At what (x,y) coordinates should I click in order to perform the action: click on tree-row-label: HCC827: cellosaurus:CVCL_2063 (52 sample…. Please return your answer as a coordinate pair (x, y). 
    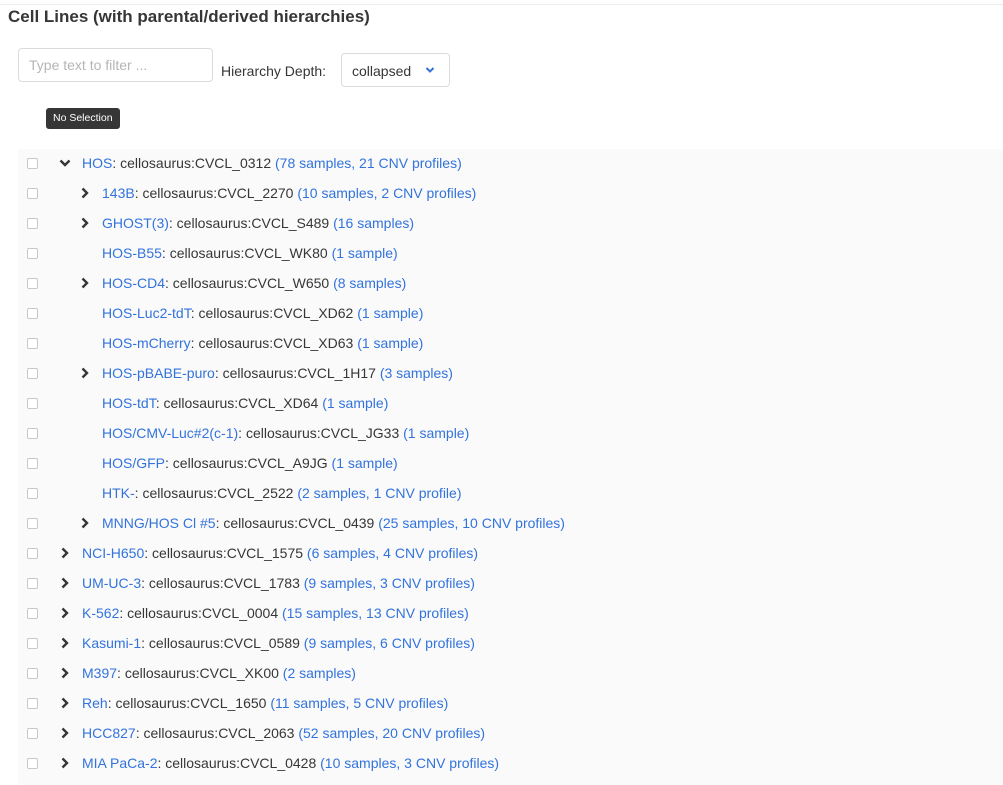
    Looking at the image, I should click on (283, 733).